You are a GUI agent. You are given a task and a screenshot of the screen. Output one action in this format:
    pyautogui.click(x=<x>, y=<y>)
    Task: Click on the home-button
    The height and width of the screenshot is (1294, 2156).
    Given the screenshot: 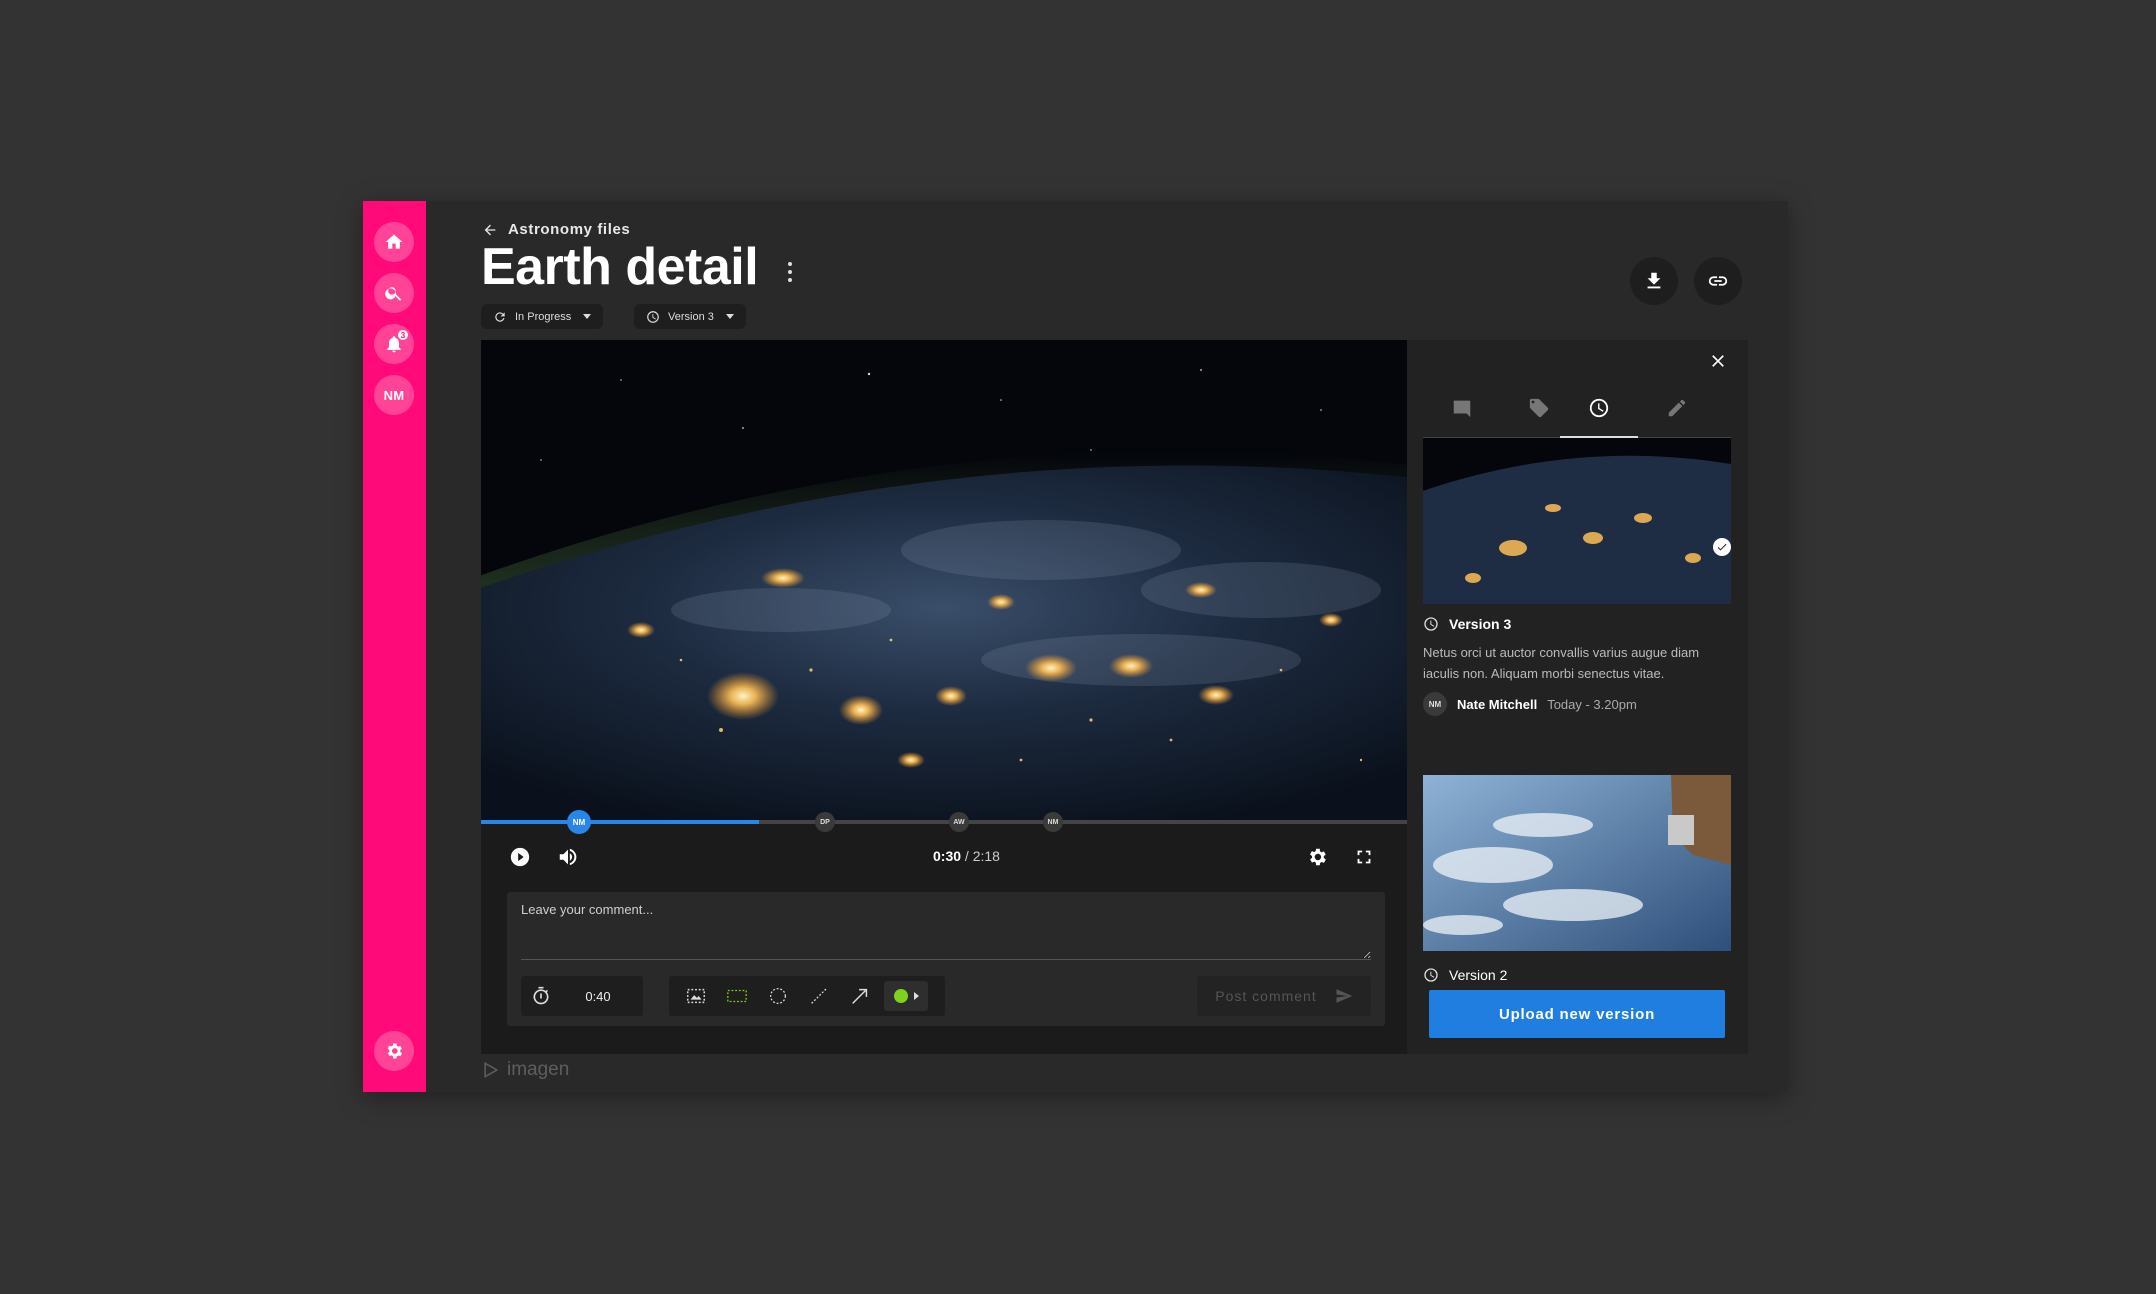 What is the action you would take?
    pyautogui.click(x=394, y=242)
    